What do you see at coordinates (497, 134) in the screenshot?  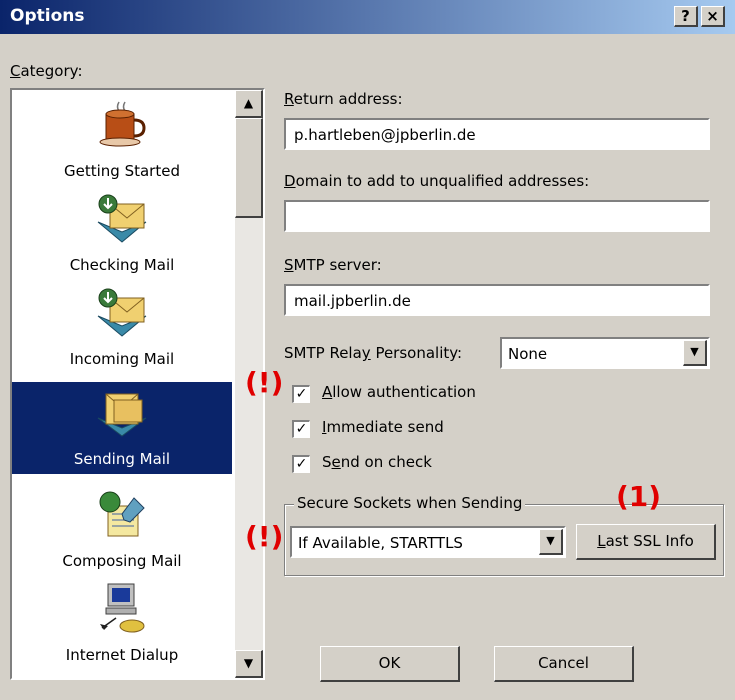 I see `return-address-input: p.hartleben@jpberlin.de` at bounding box center [497, 134].